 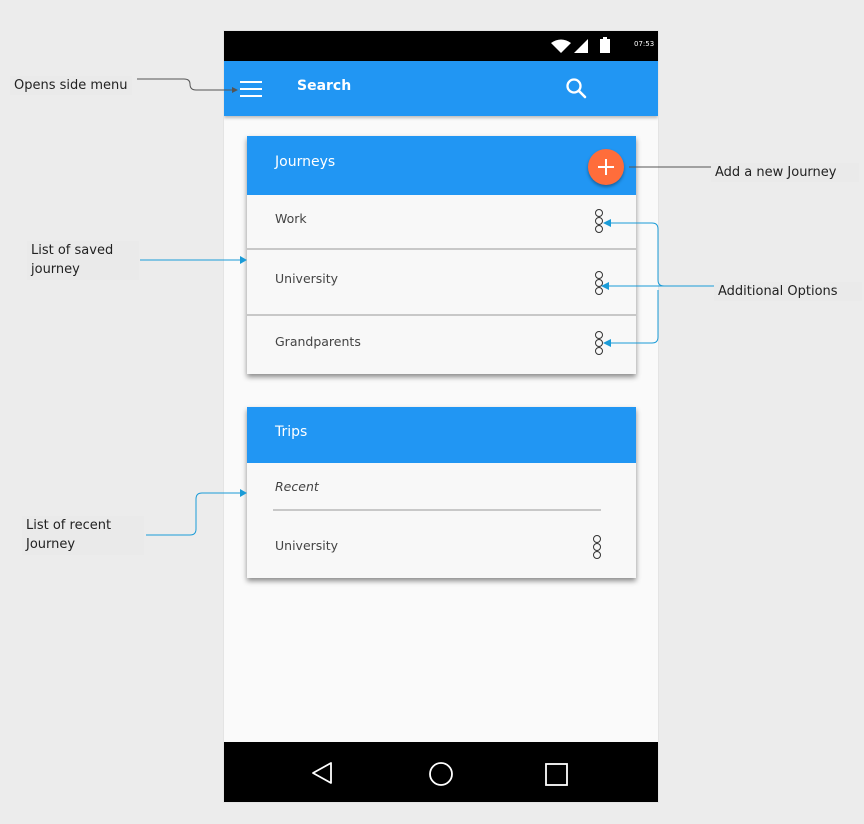 What do you see at coordinates (186, 84) in the screenshot?
I see `side-menu-connector` at bounding box center [186, 84].